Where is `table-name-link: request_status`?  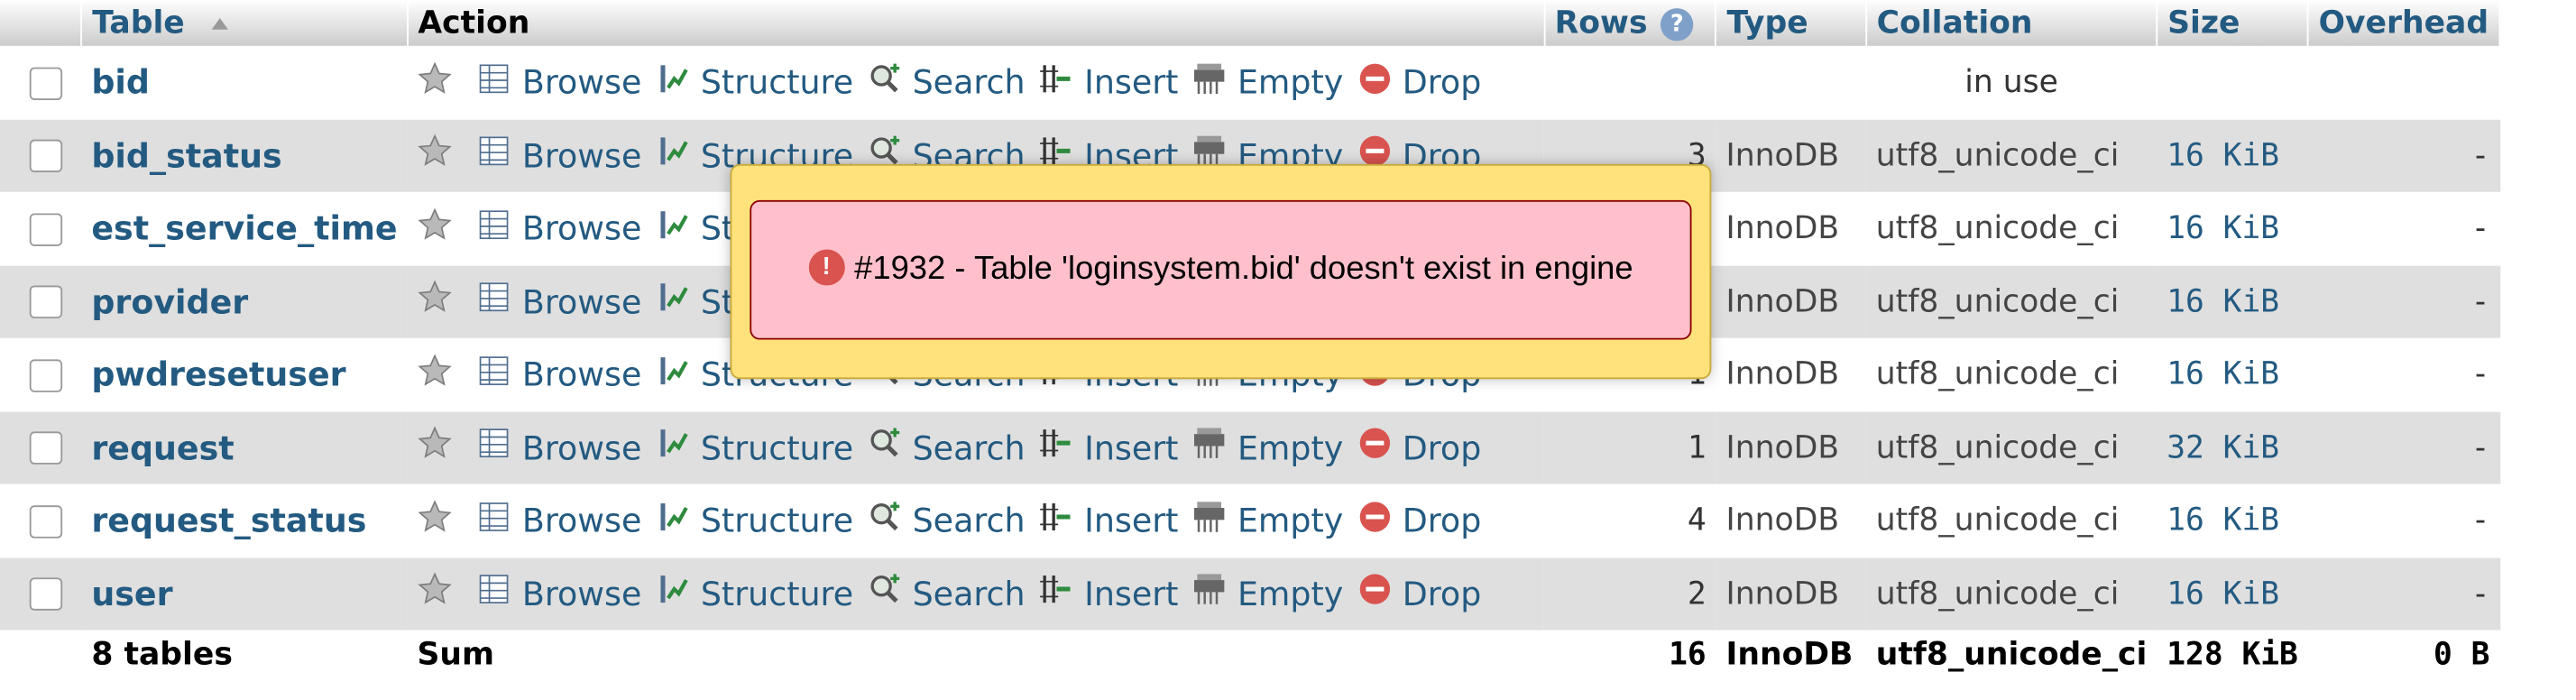 table-name-link: request_status is located at coordinates (228, 520).